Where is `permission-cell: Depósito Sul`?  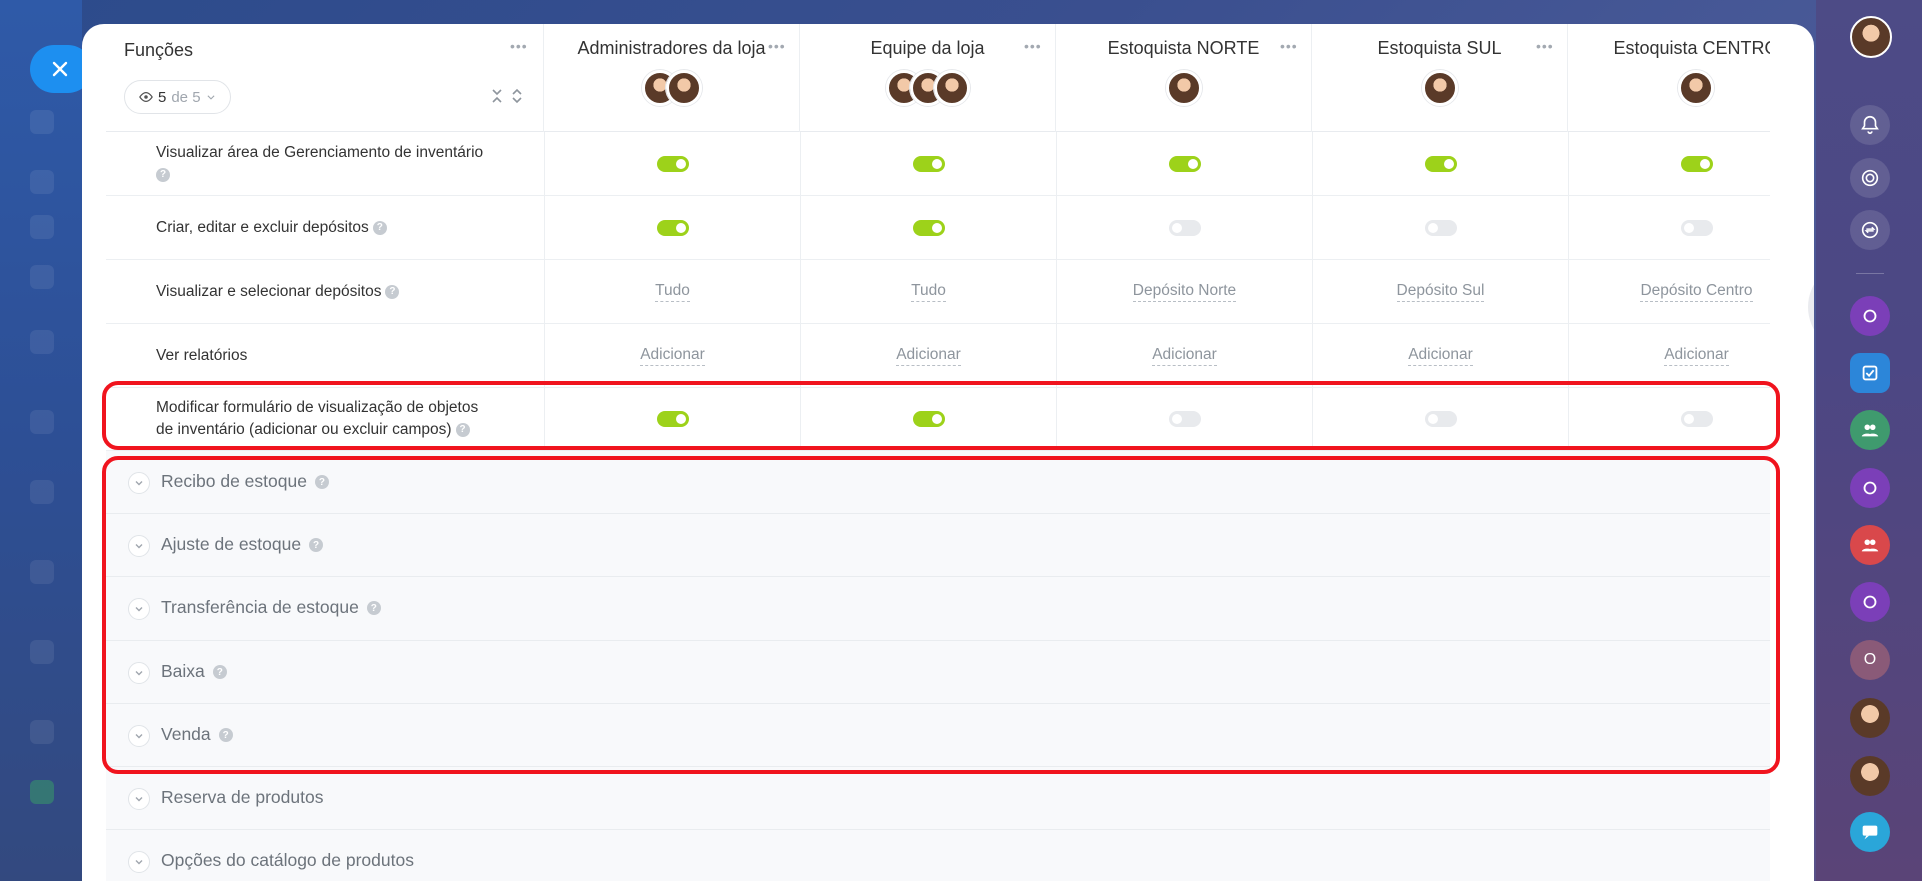
permission-cell: Depósito Sul is located at coordinates (1440, 291).